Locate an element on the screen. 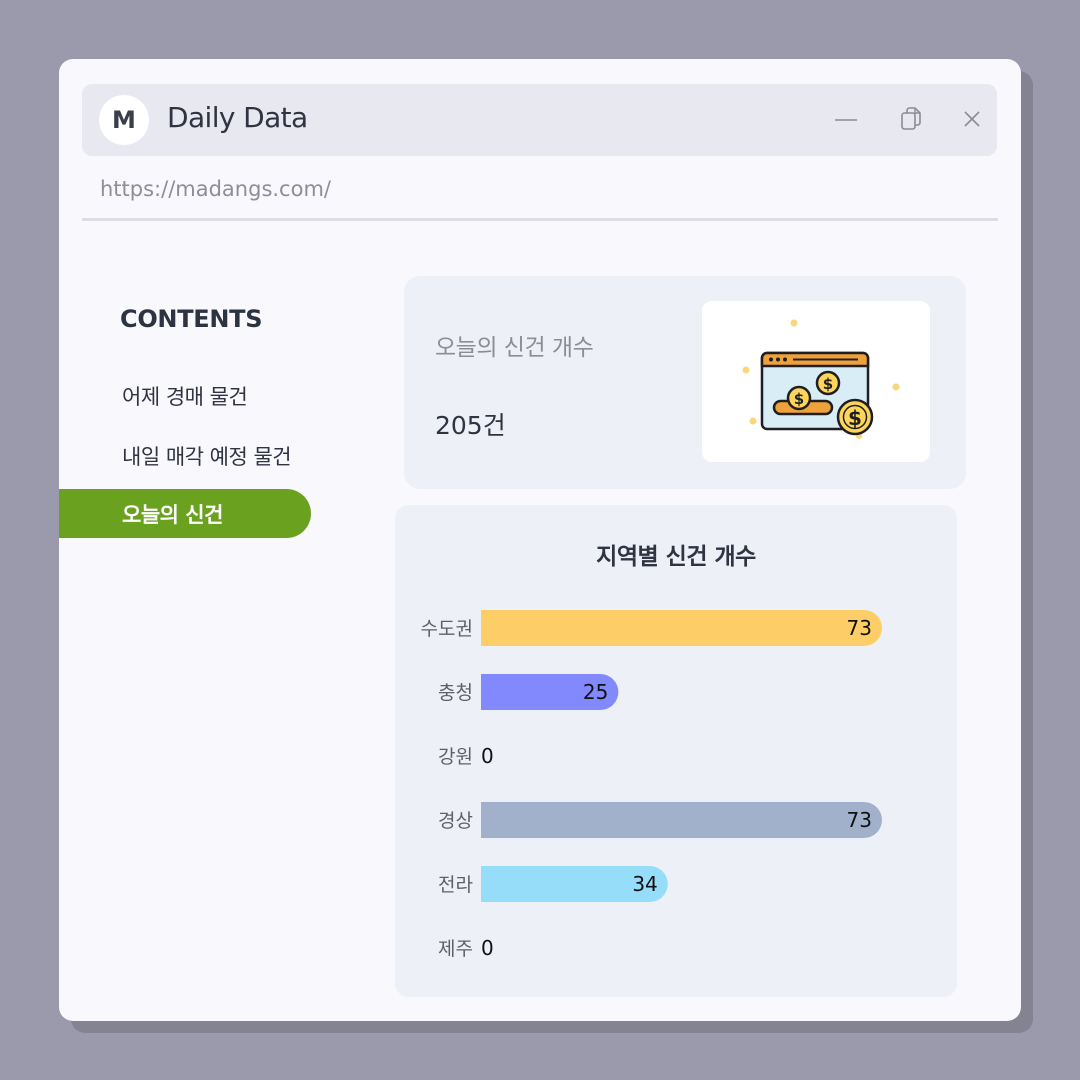 Image resolution: width=1080 pixels, height=1080 pixels. category-label: 전라 is located at coordinates (455, 885).